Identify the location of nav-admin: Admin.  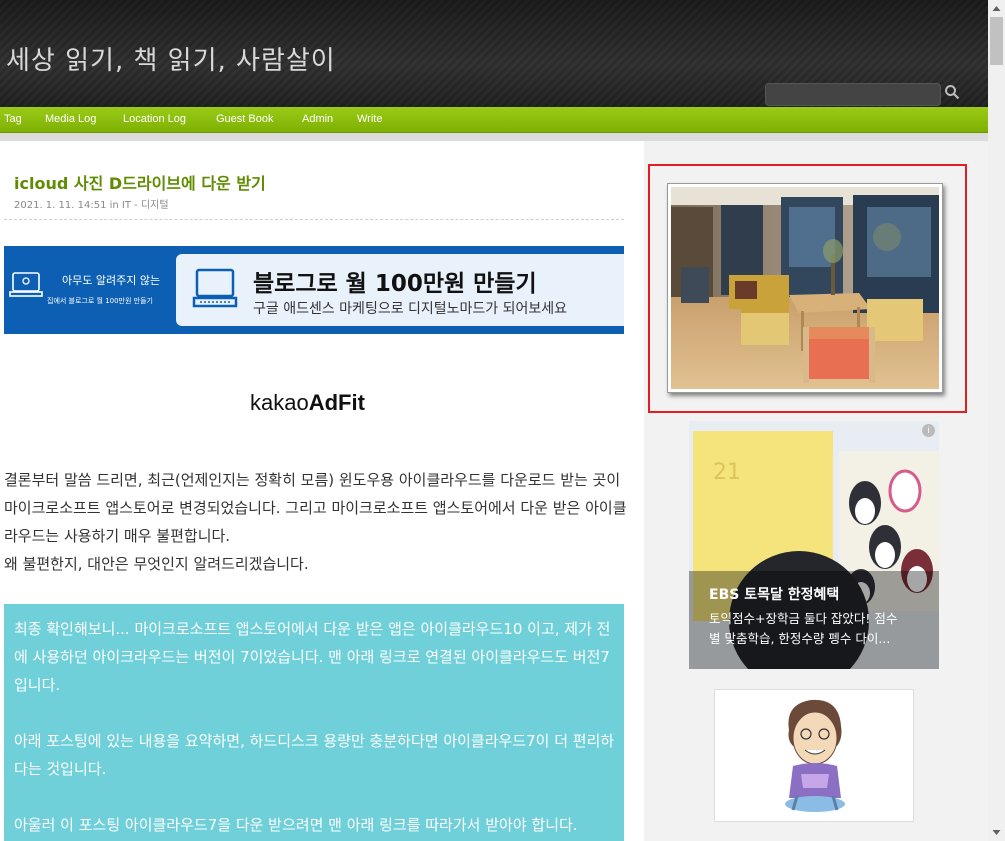
(317, 119).